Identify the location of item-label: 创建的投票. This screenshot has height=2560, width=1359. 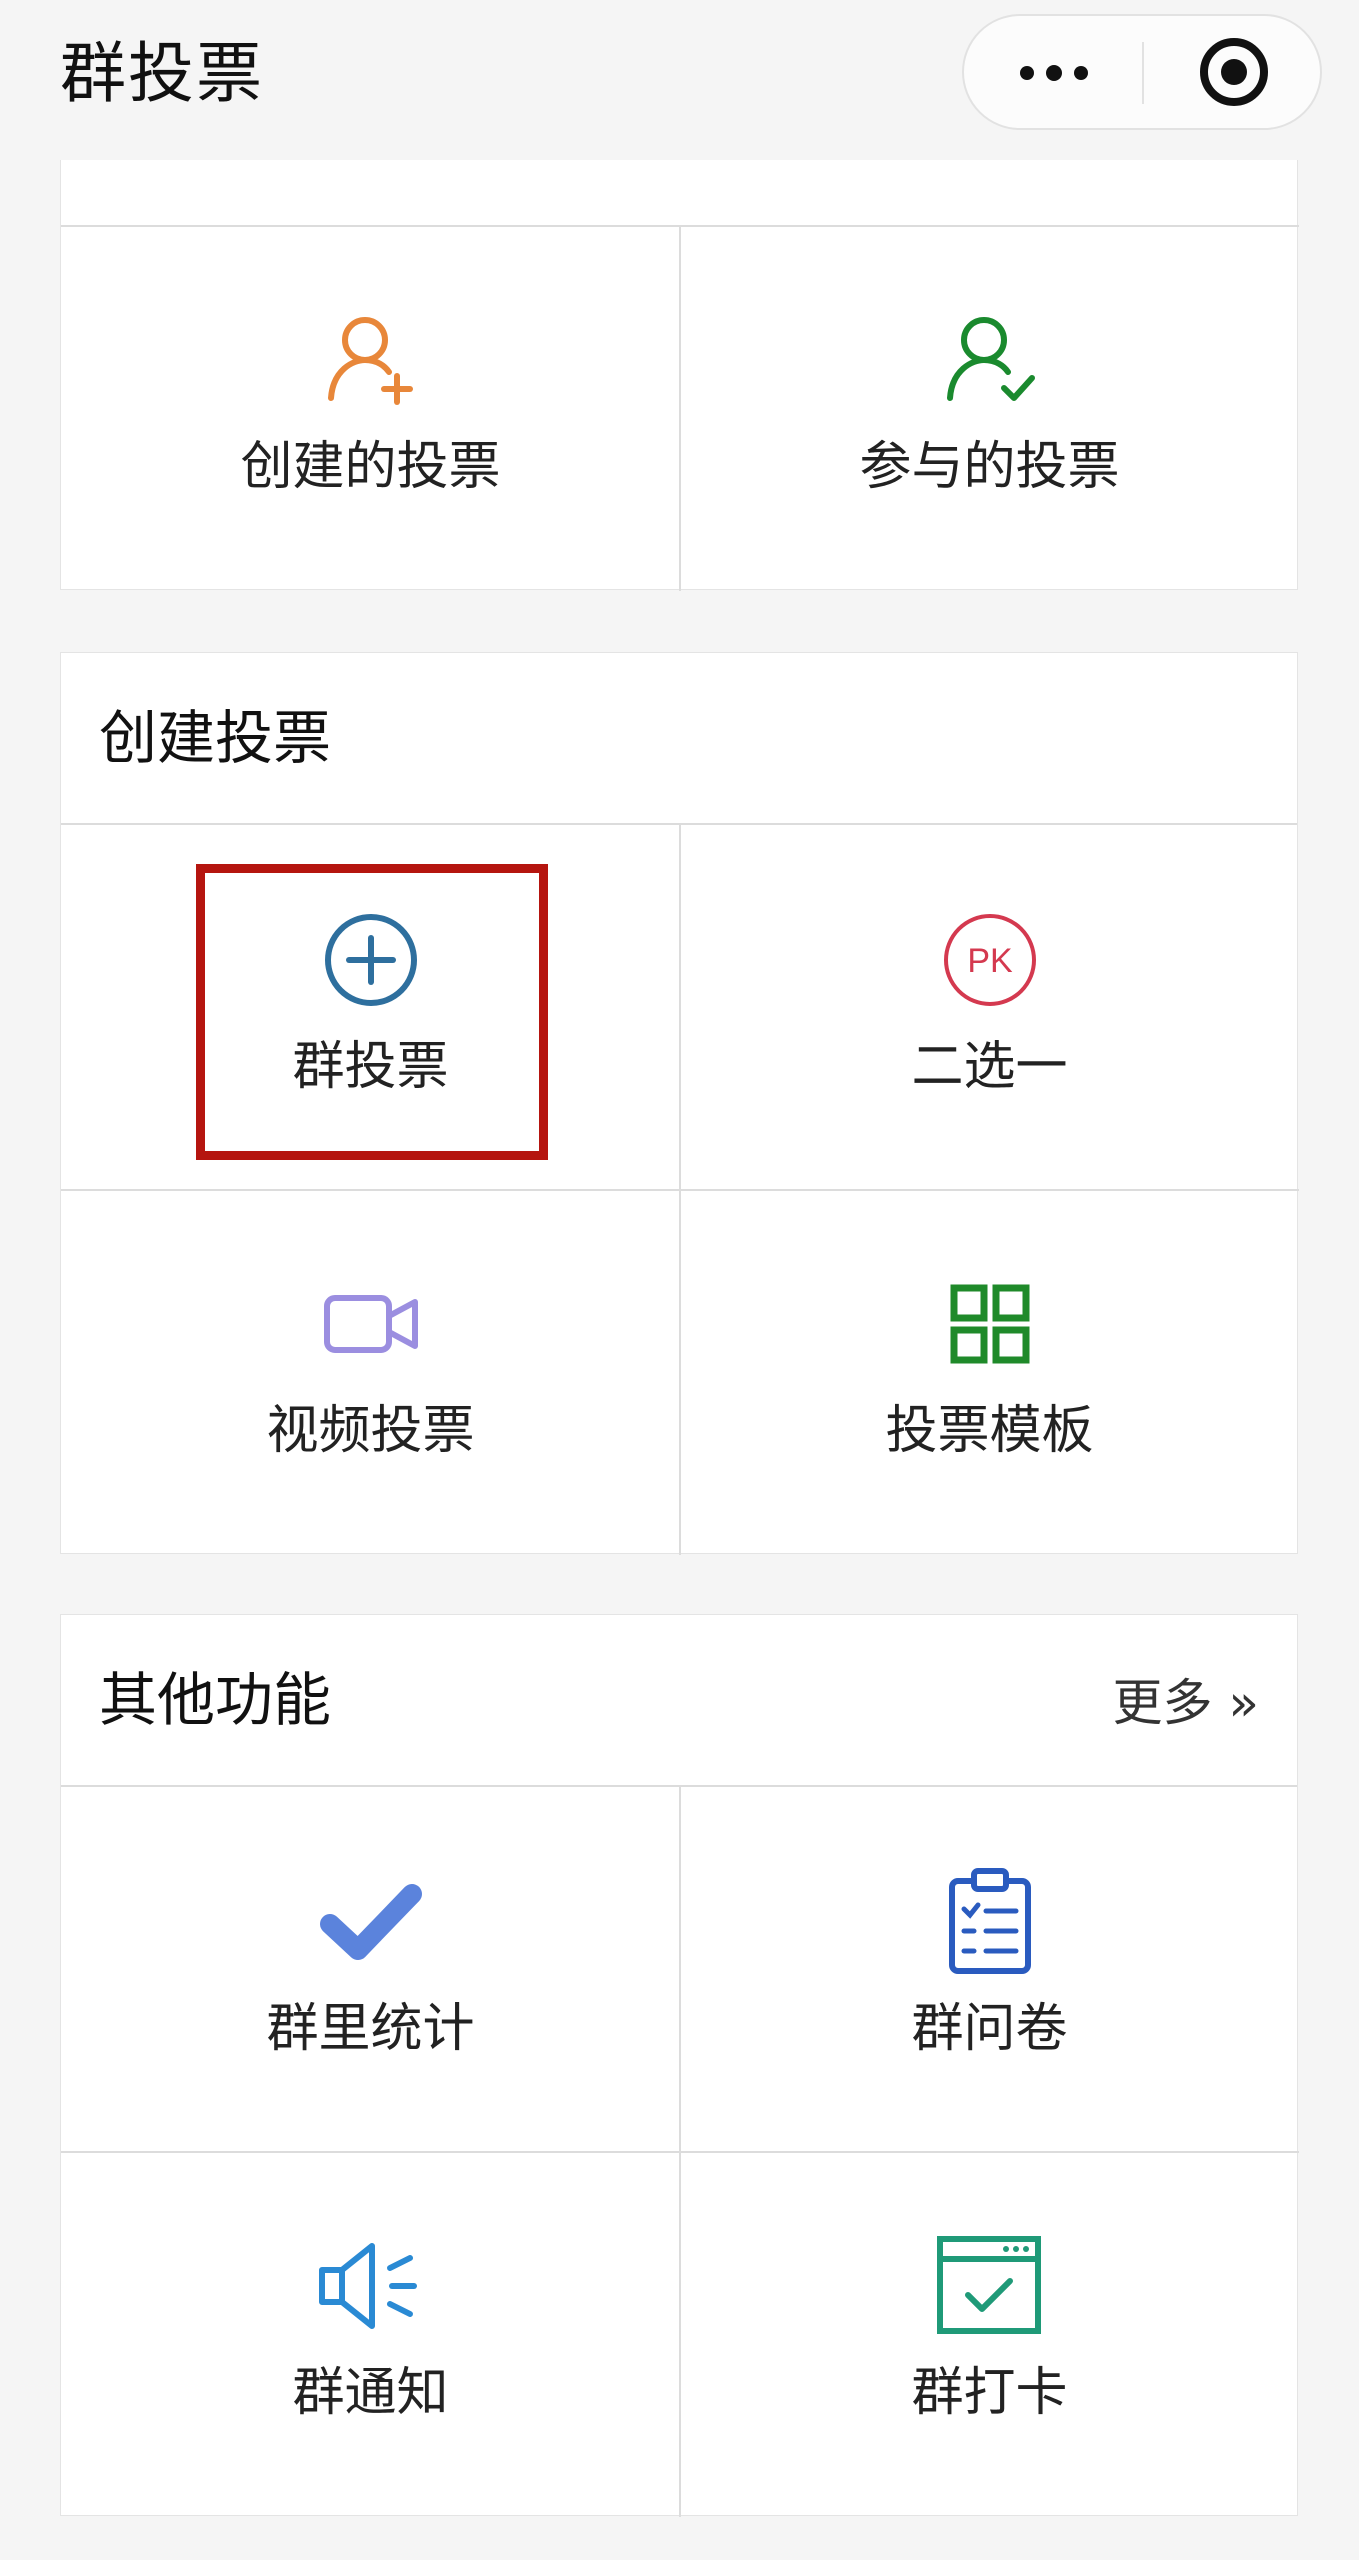
(370, 467).